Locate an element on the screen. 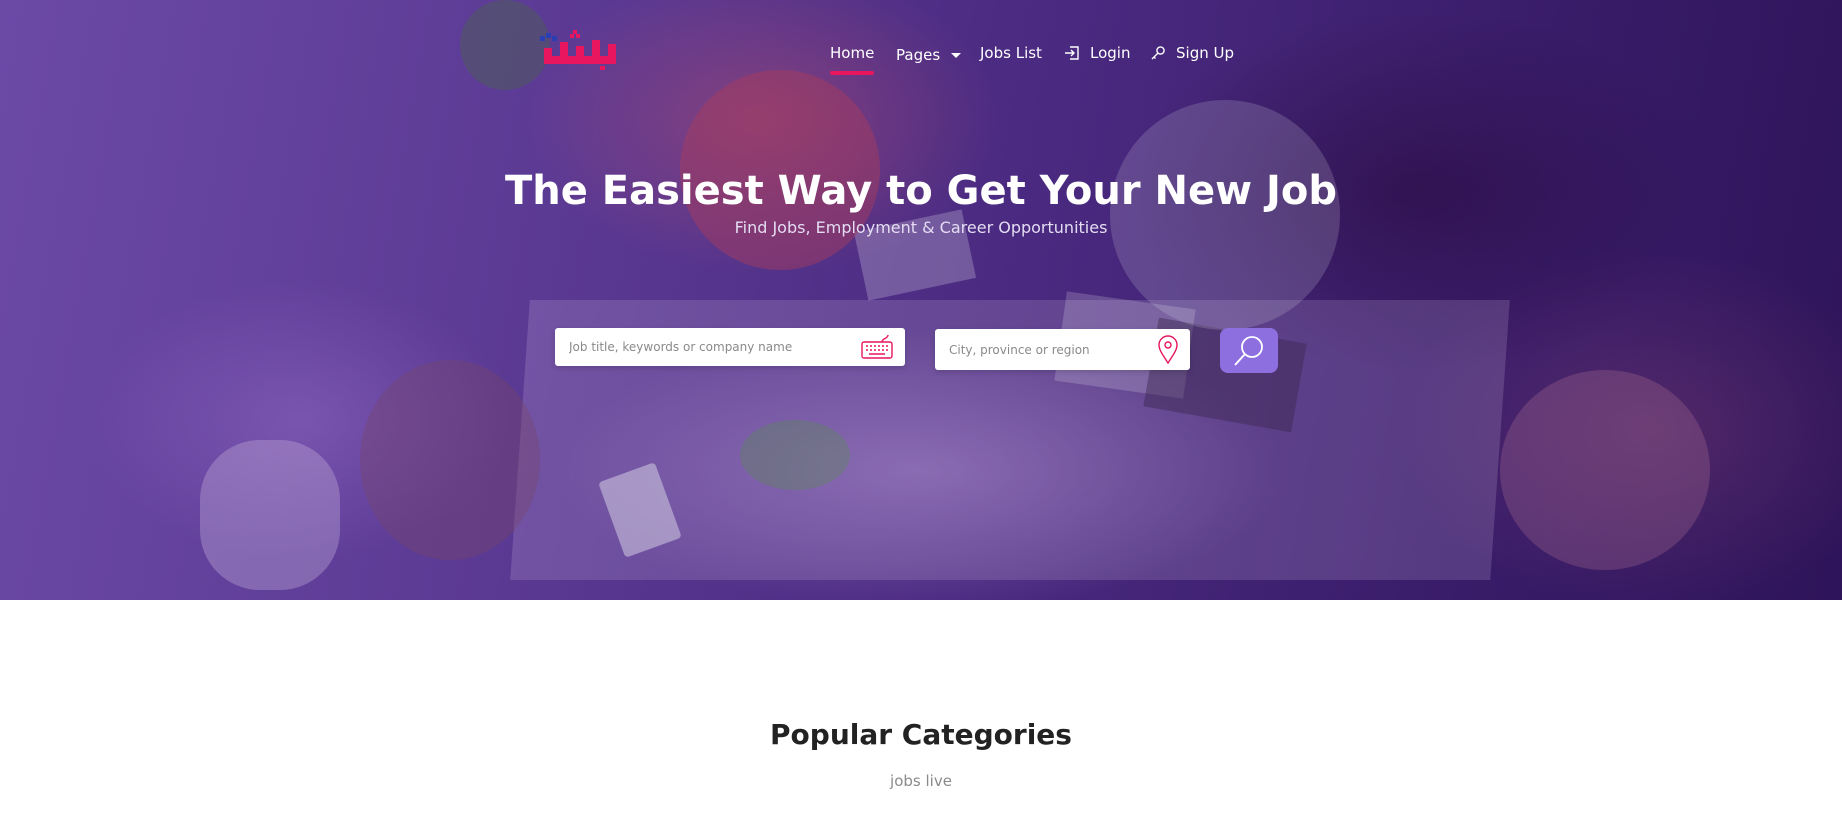  nav-login: Login is located at coordinates (1097, 53).